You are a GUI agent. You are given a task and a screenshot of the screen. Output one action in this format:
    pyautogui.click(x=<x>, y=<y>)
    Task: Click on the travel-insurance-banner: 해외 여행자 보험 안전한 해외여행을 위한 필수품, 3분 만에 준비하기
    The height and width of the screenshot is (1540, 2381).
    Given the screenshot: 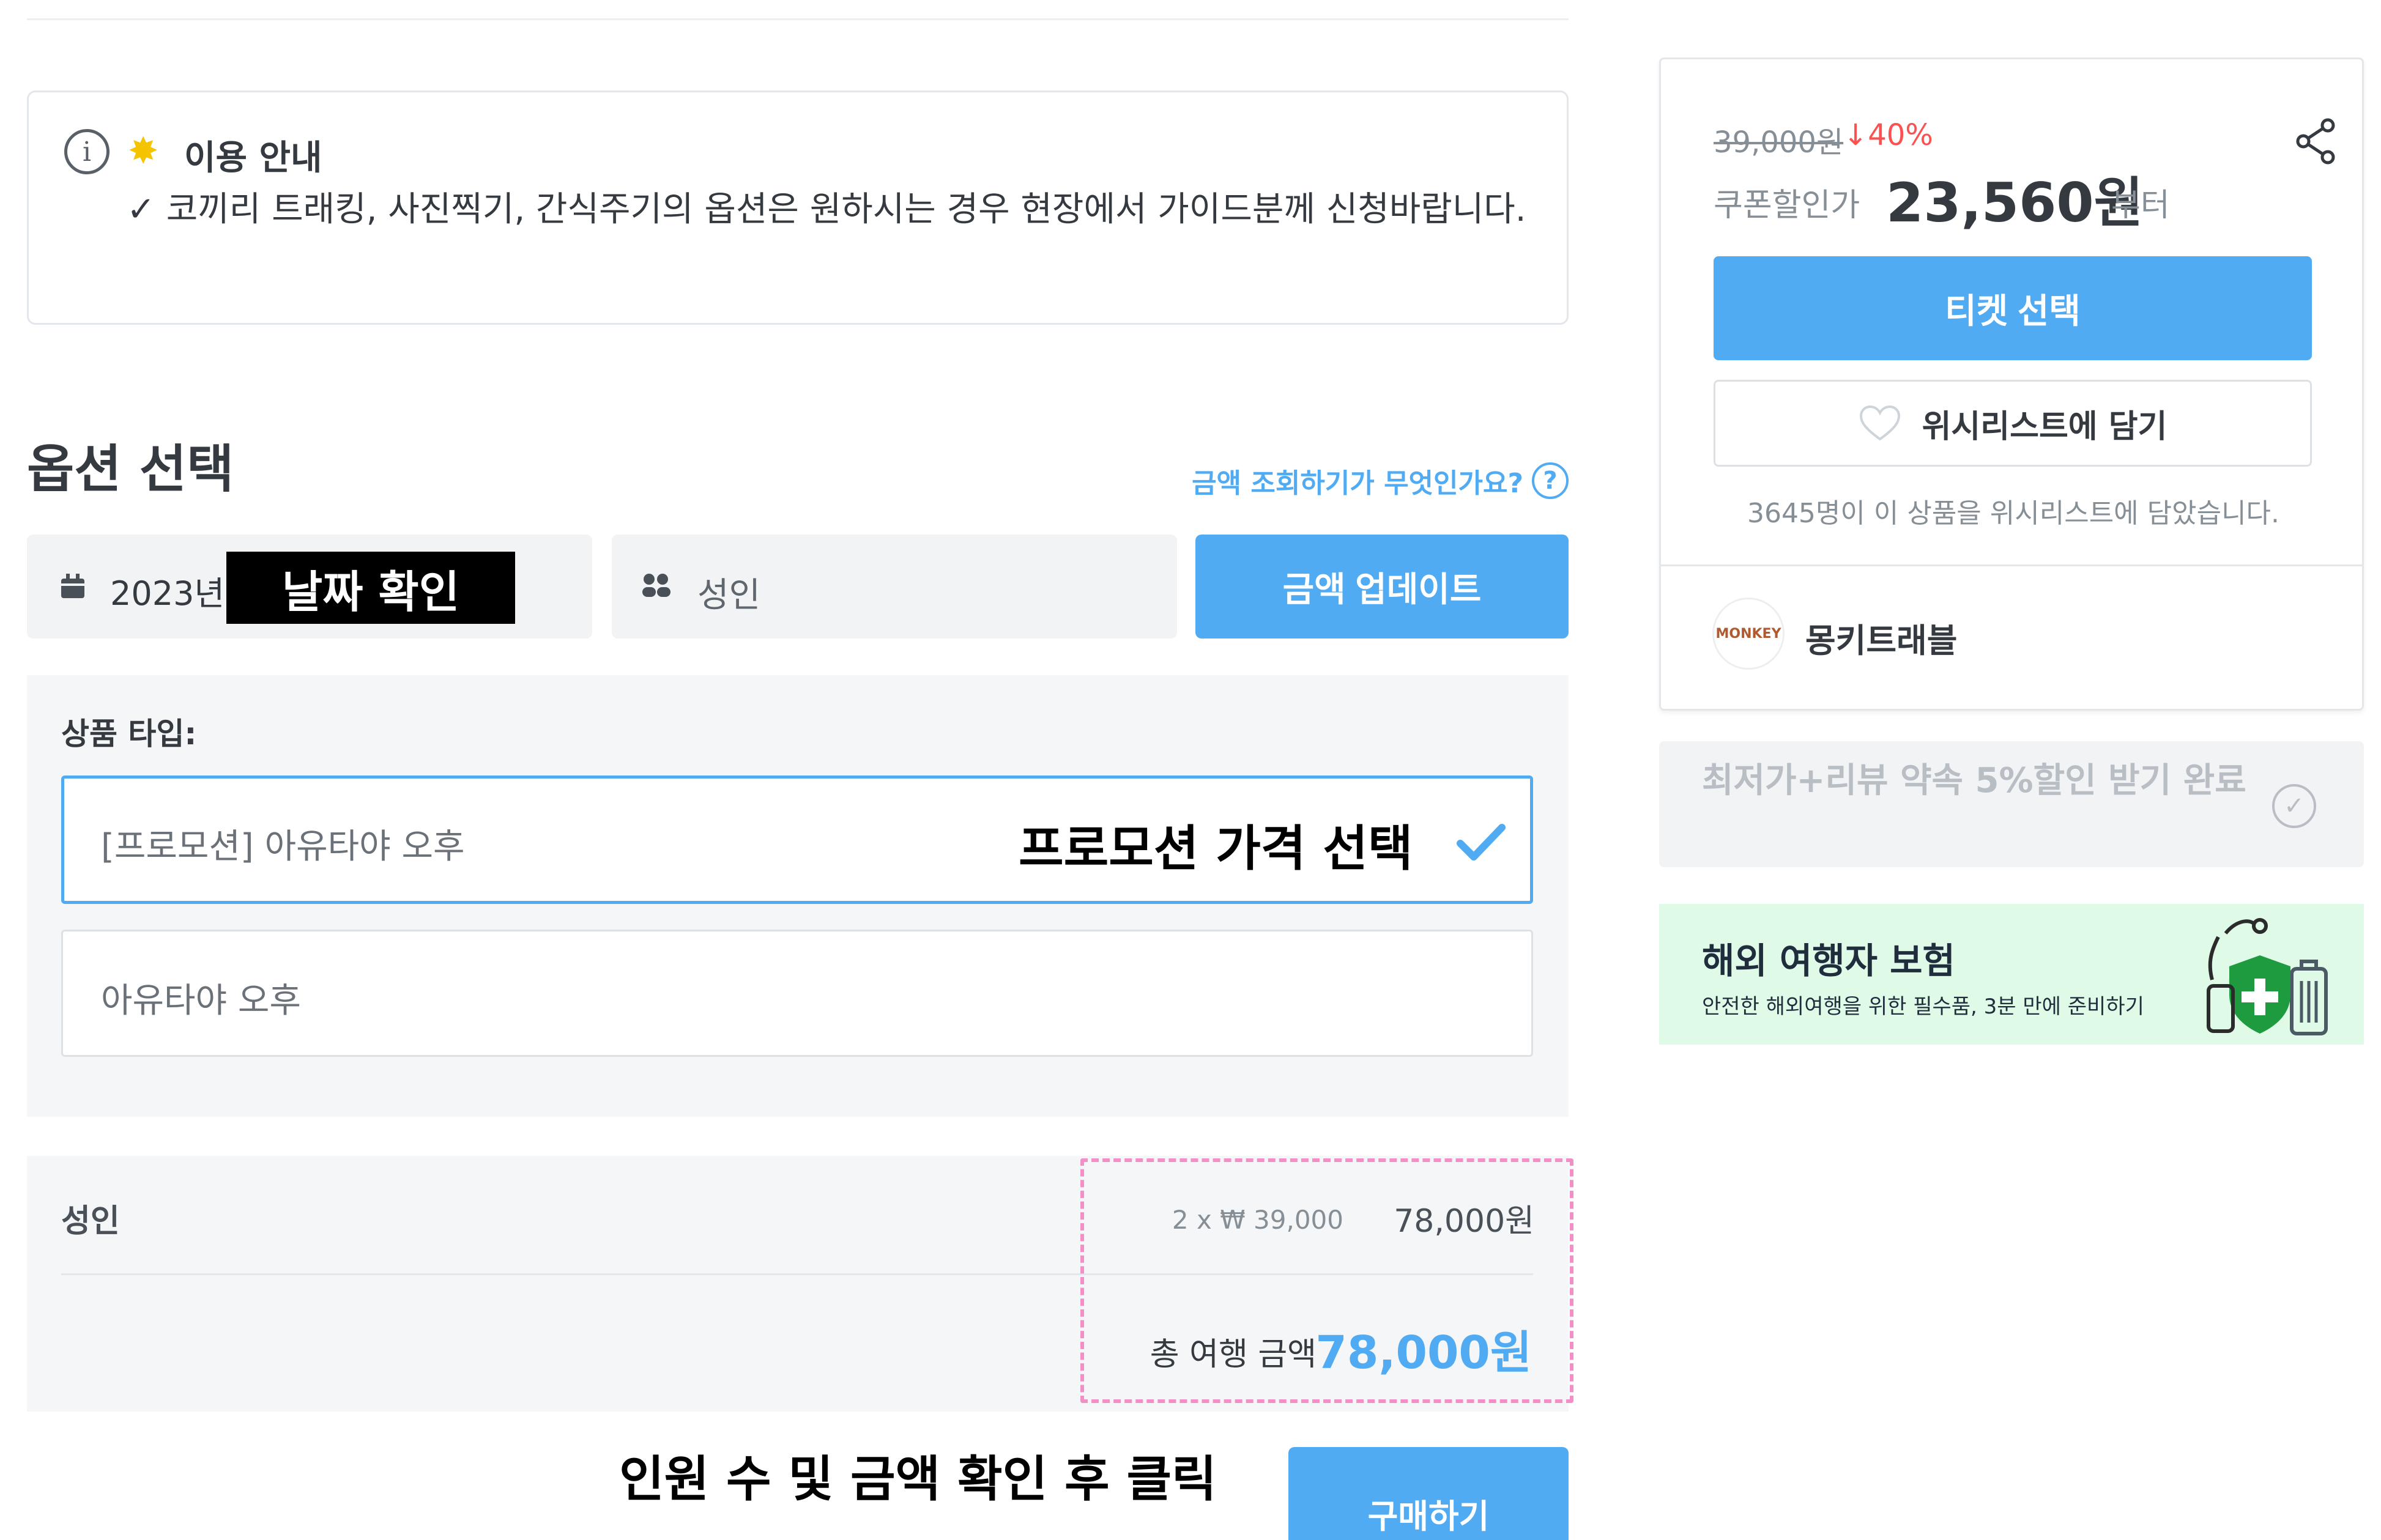 What is the action you would take?
    pyautogui.click(x=2012, y=974)
    